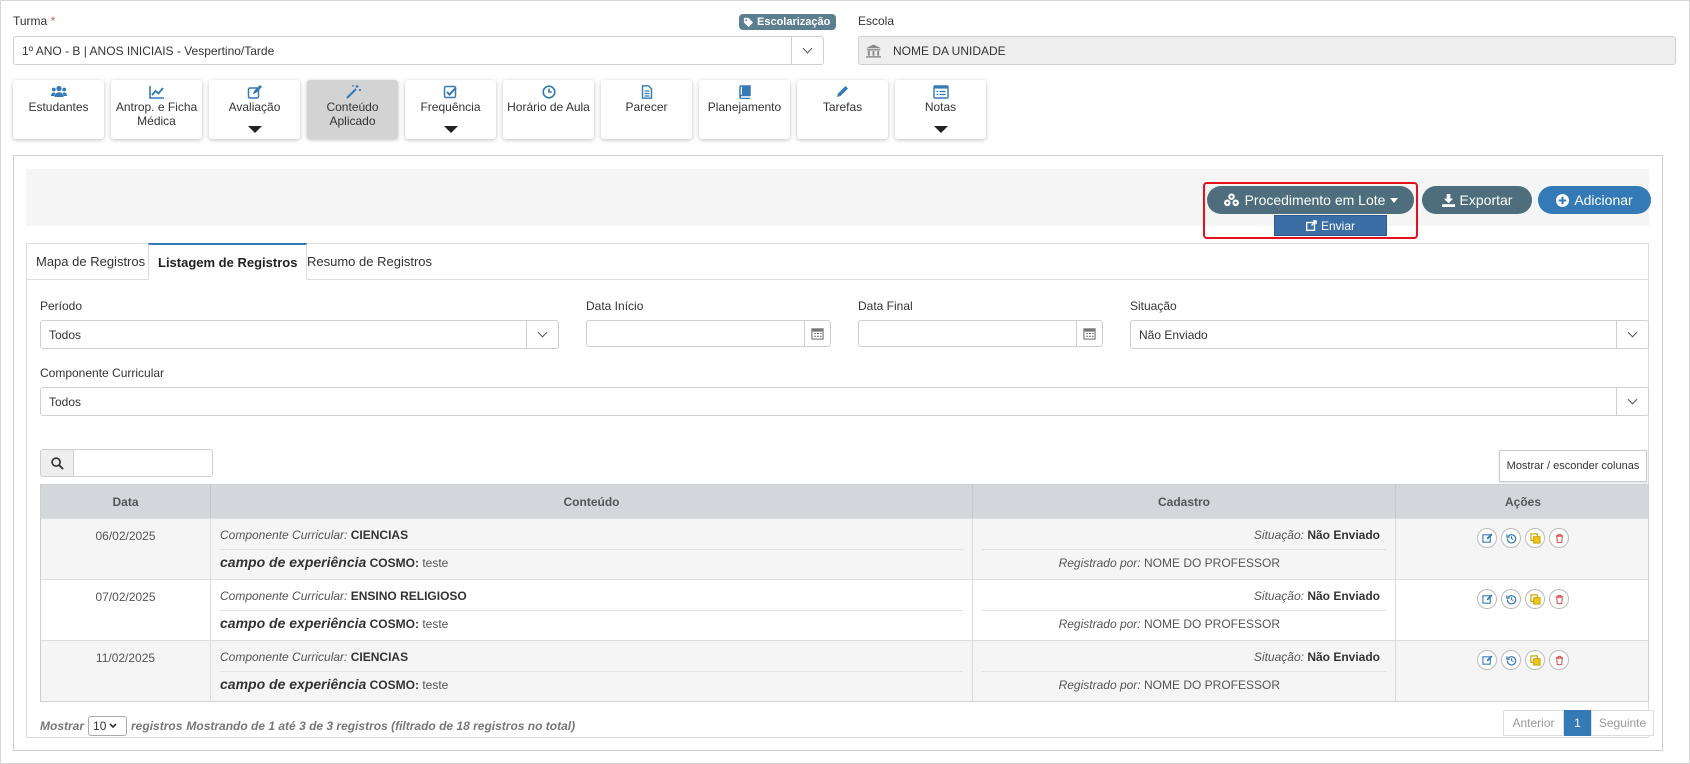 Image resolution: width=1690 pixels, height=764 pixels. I want to click on menu-button-hor-rio-de-aula: Horário de Aula, so click(548, 109).